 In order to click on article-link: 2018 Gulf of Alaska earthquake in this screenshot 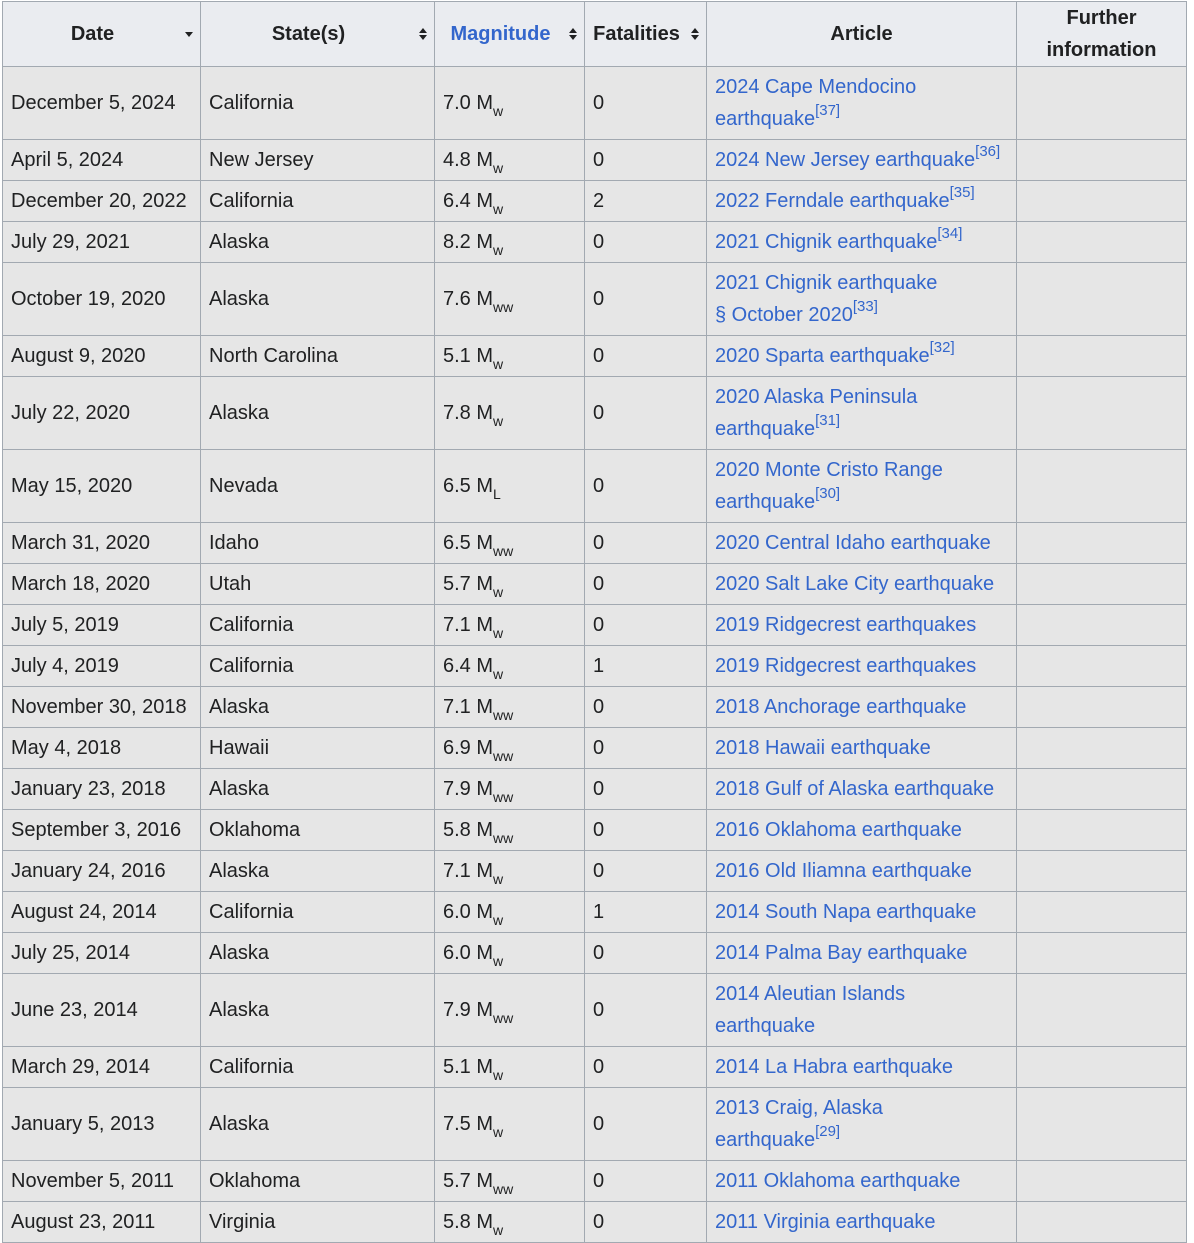, I will do `click(854, 789)`.